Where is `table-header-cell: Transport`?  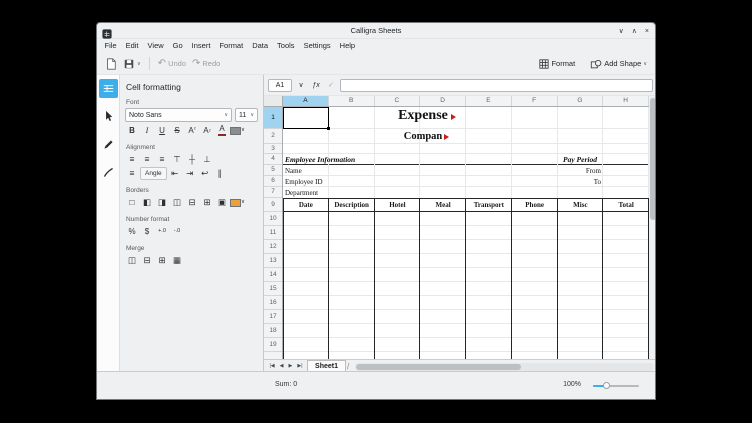 table-header-cell: Transport is located at coordinates (489, 205).